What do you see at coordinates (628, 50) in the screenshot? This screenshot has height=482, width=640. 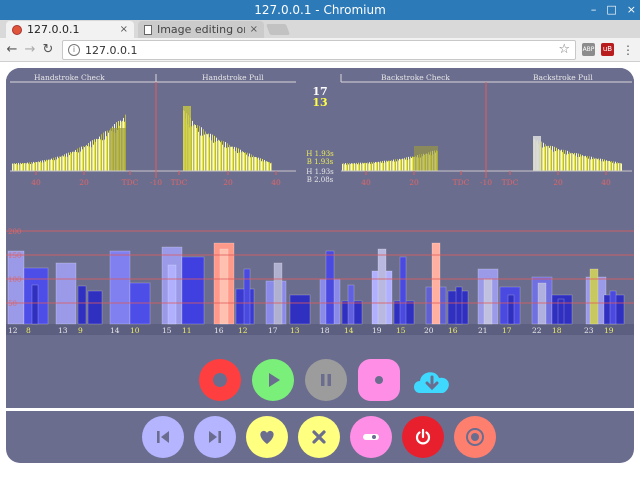 I see `menu-icon: ⋮` at bounding box center [628, 50].